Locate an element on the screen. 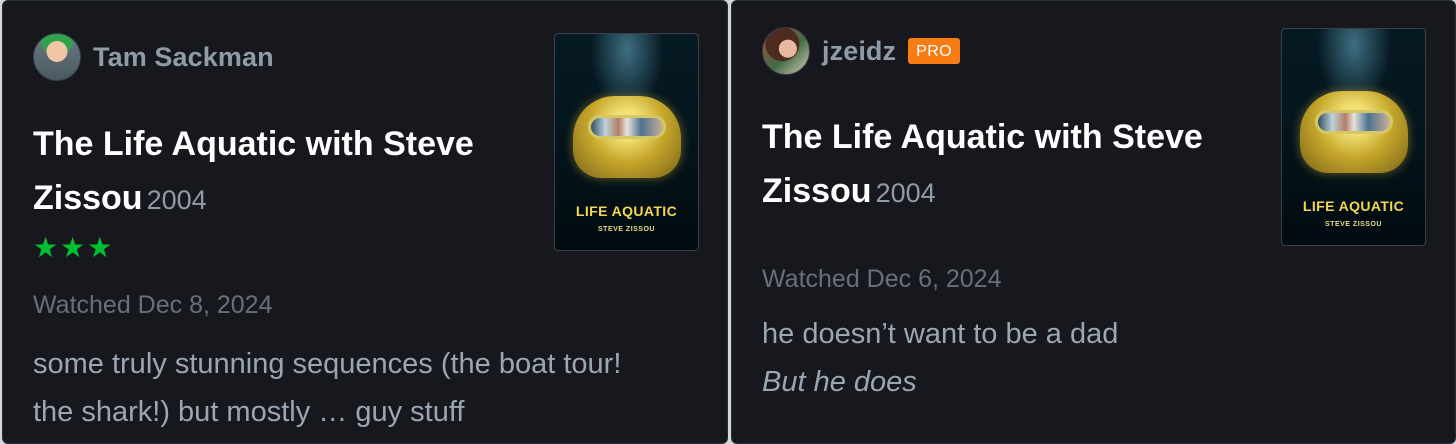 This screenshot has width=1456, height=444. review-text: he doesn’t want to be a dad But he does is located at coordinates (1072, 358).